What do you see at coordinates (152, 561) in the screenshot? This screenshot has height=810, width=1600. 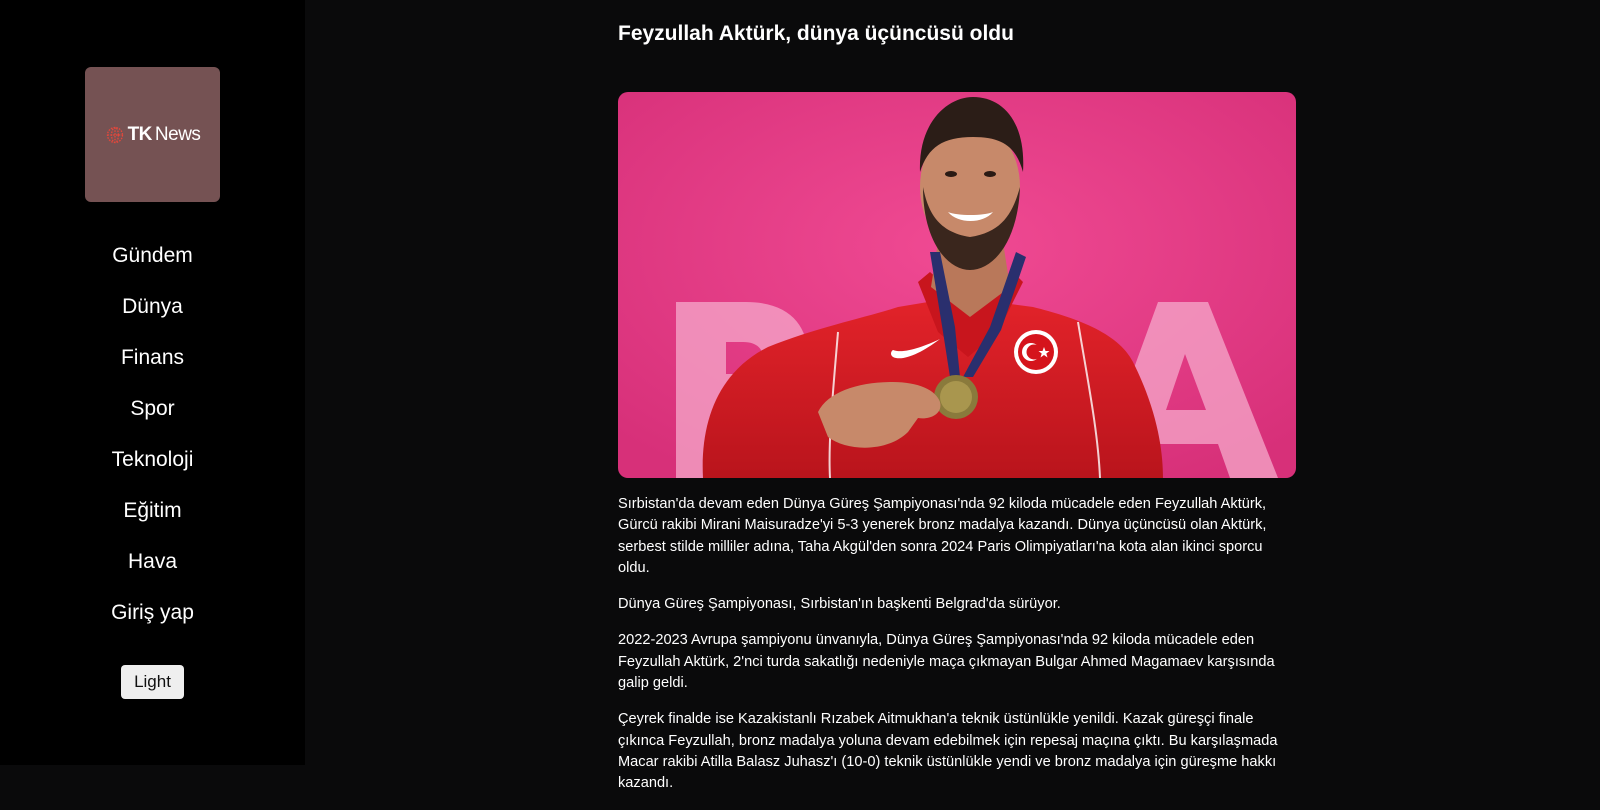 I see `nav-item-hava: Hava` at bounding box center [152, 561].